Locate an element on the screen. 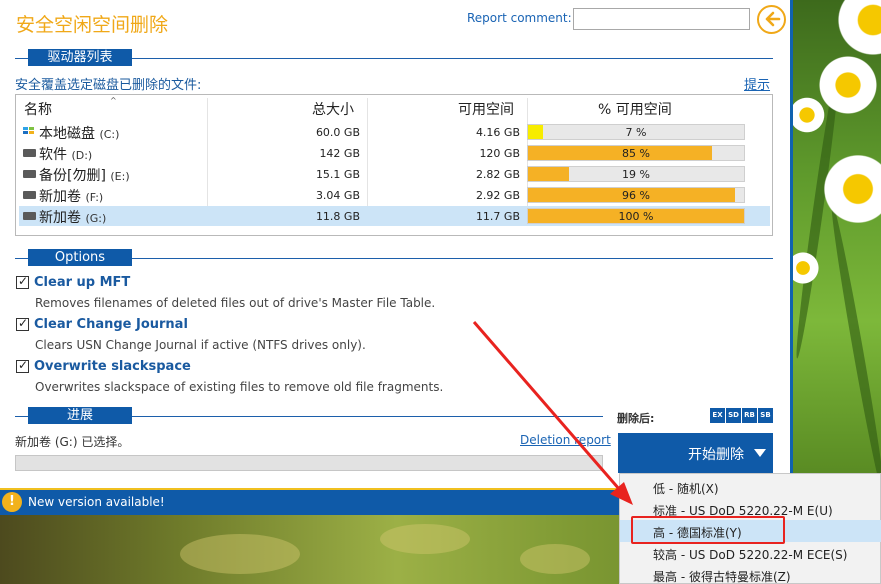 The image size is (881, 584). drives-caption: 安全覆盖选定磁盘已删除的文件: is located at coordinates (108, 85).